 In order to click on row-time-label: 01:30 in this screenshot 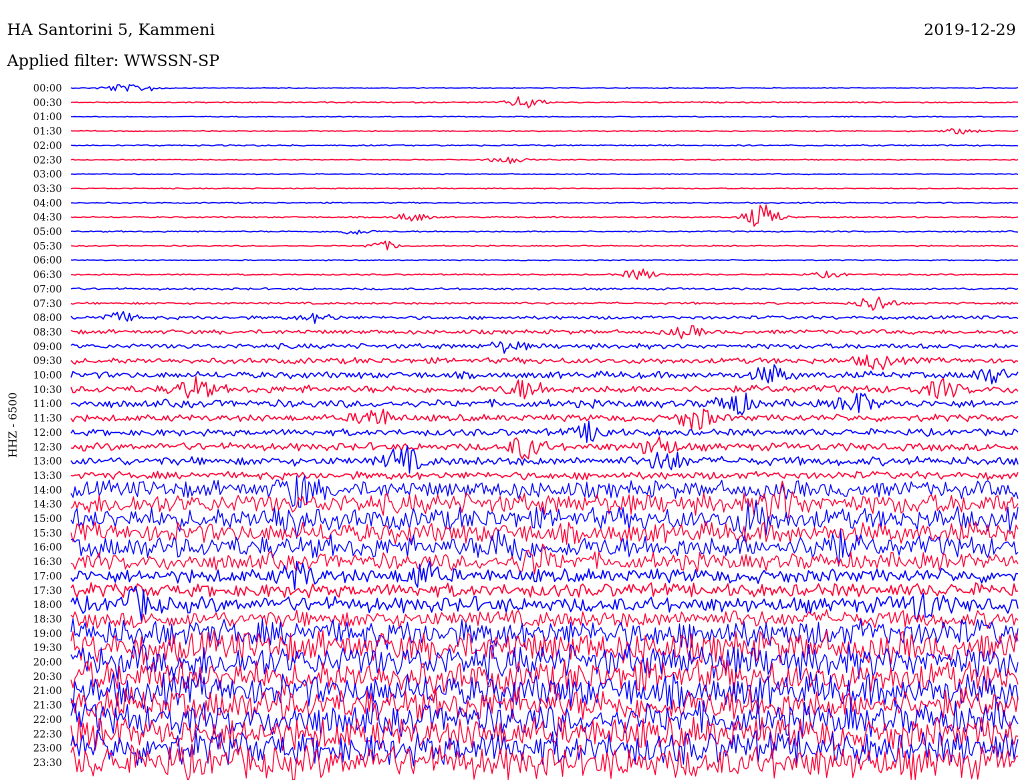, I will do `click(47, 132)`.